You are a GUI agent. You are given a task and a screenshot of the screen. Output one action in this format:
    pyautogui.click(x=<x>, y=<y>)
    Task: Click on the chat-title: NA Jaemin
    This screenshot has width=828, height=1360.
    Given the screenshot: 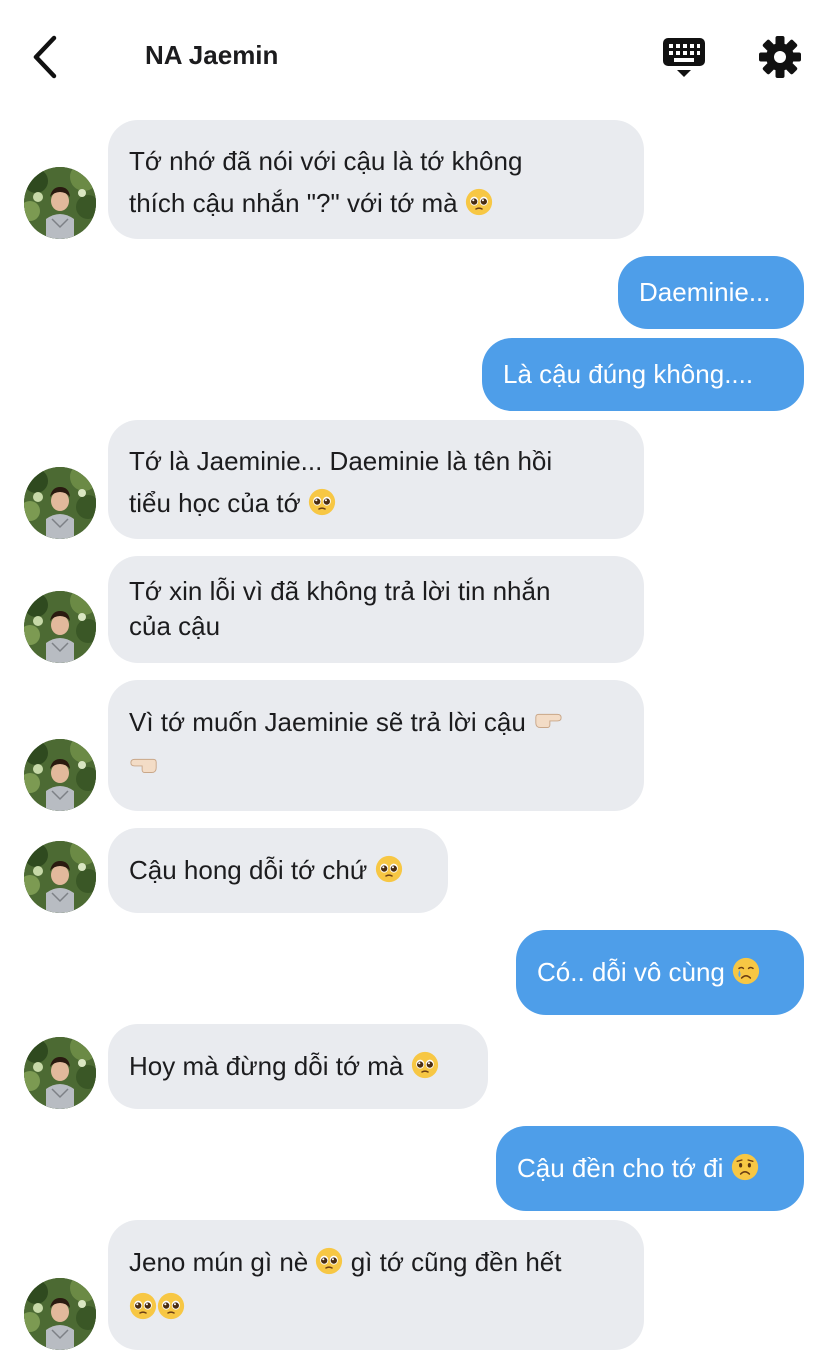 What is the action you would take?
    pyautogui.click(x=212, y=55)
    